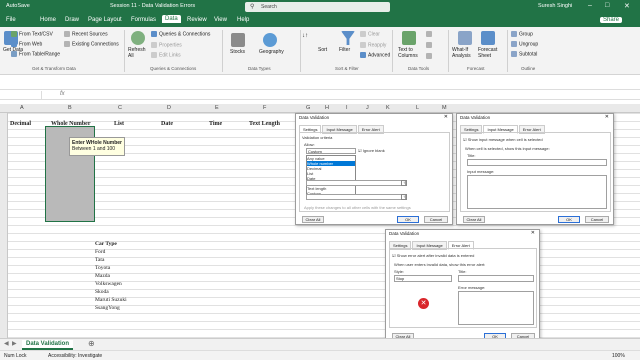  I want to click on data-validation-icon, so click(430, 56).